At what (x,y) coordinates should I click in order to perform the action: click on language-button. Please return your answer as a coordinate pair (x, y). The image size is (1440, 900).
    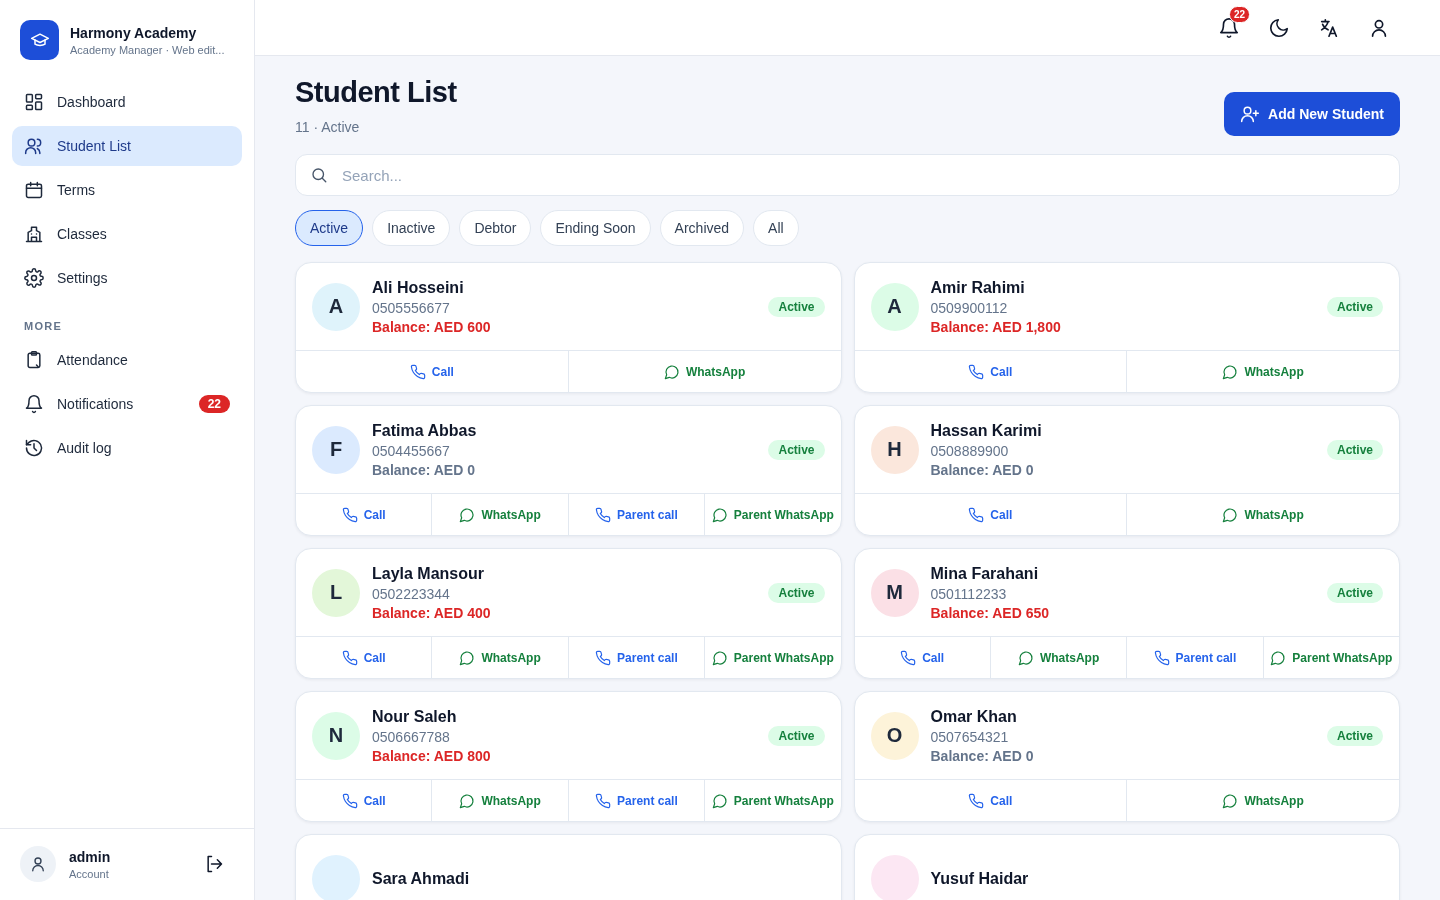
    Looking at the image, I should click on (1329, 27).